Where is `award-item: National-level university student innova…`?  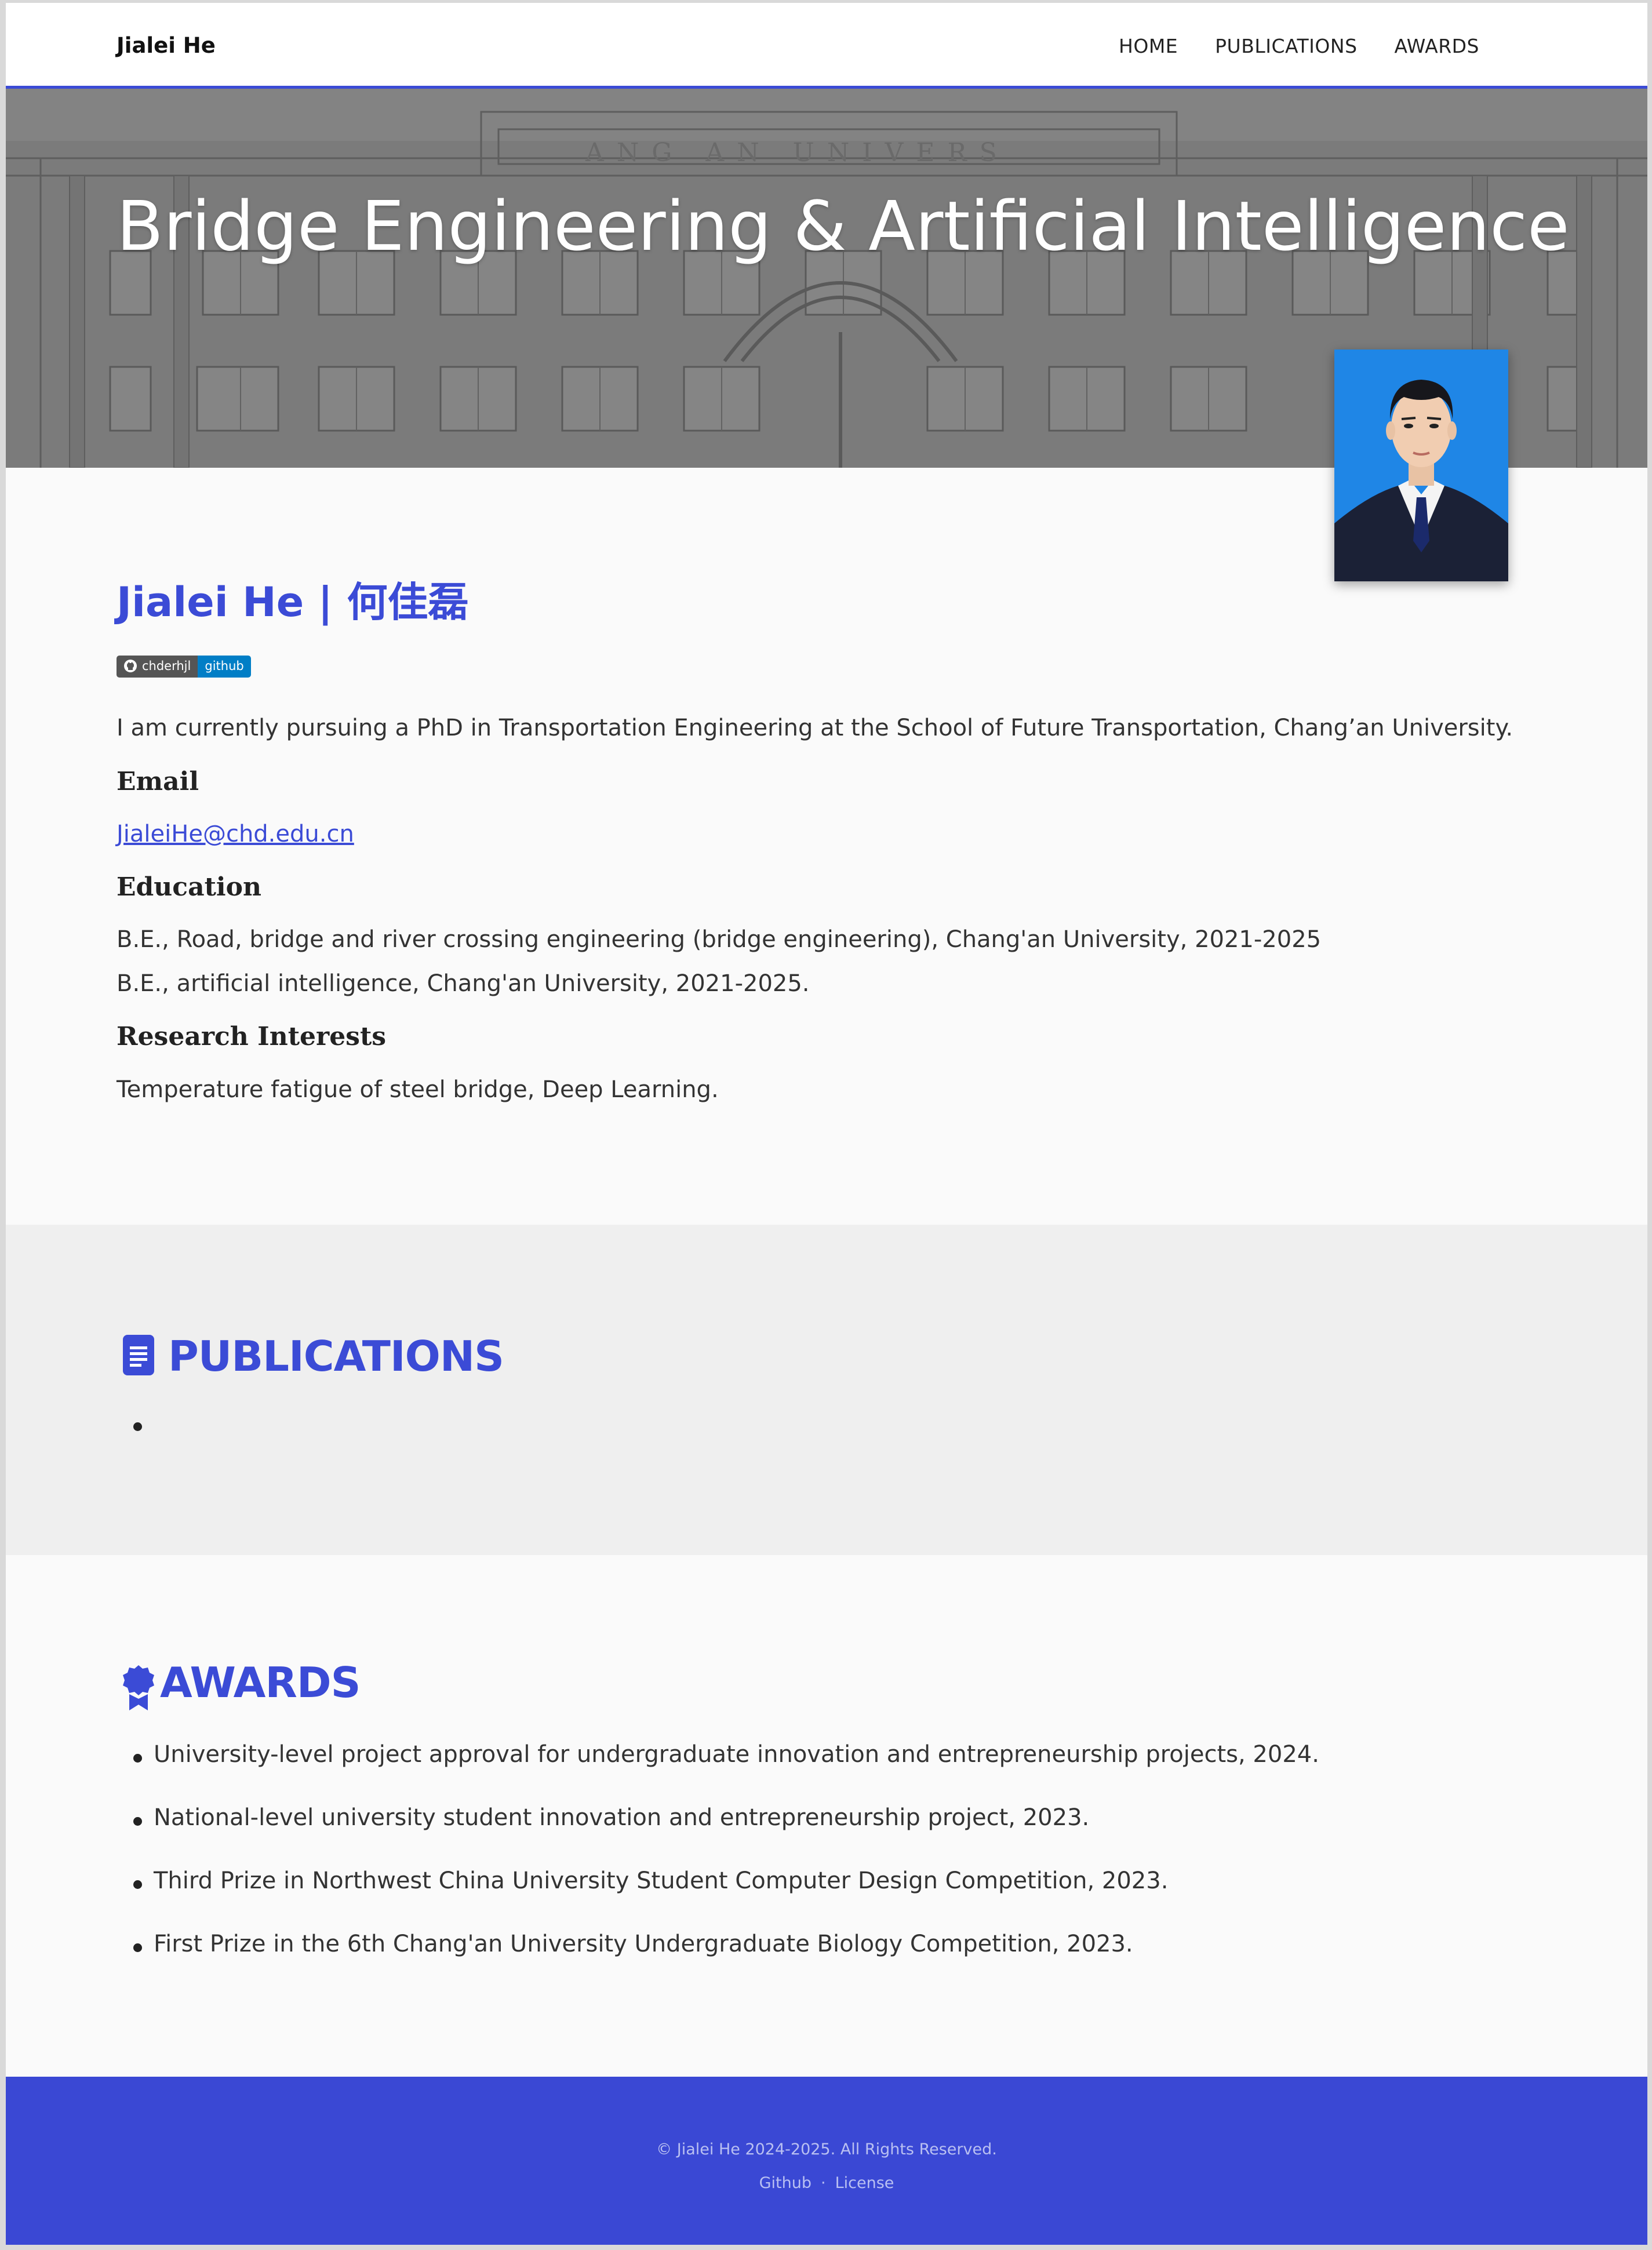
award-item: National-level university student innova… is located at coordinates (622, 1818).